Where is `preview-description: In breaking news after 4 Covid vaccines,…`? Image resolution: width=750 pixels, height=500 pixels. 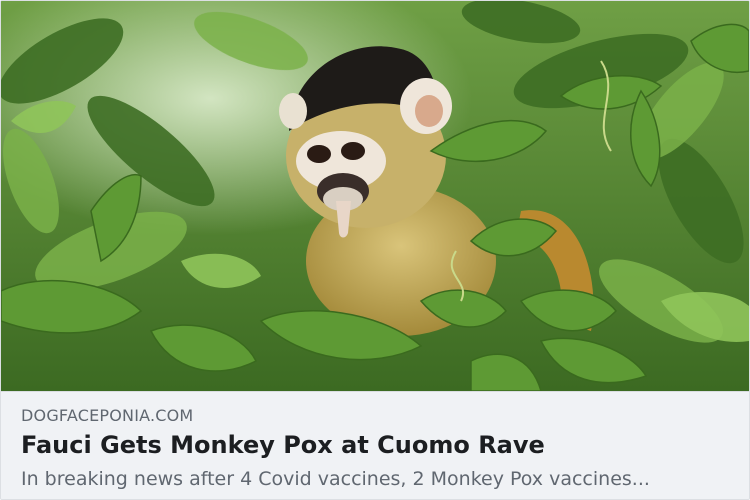 preview-description: In breaking news after 4 Covid vaccines,… is located at coordinates (335, 479).